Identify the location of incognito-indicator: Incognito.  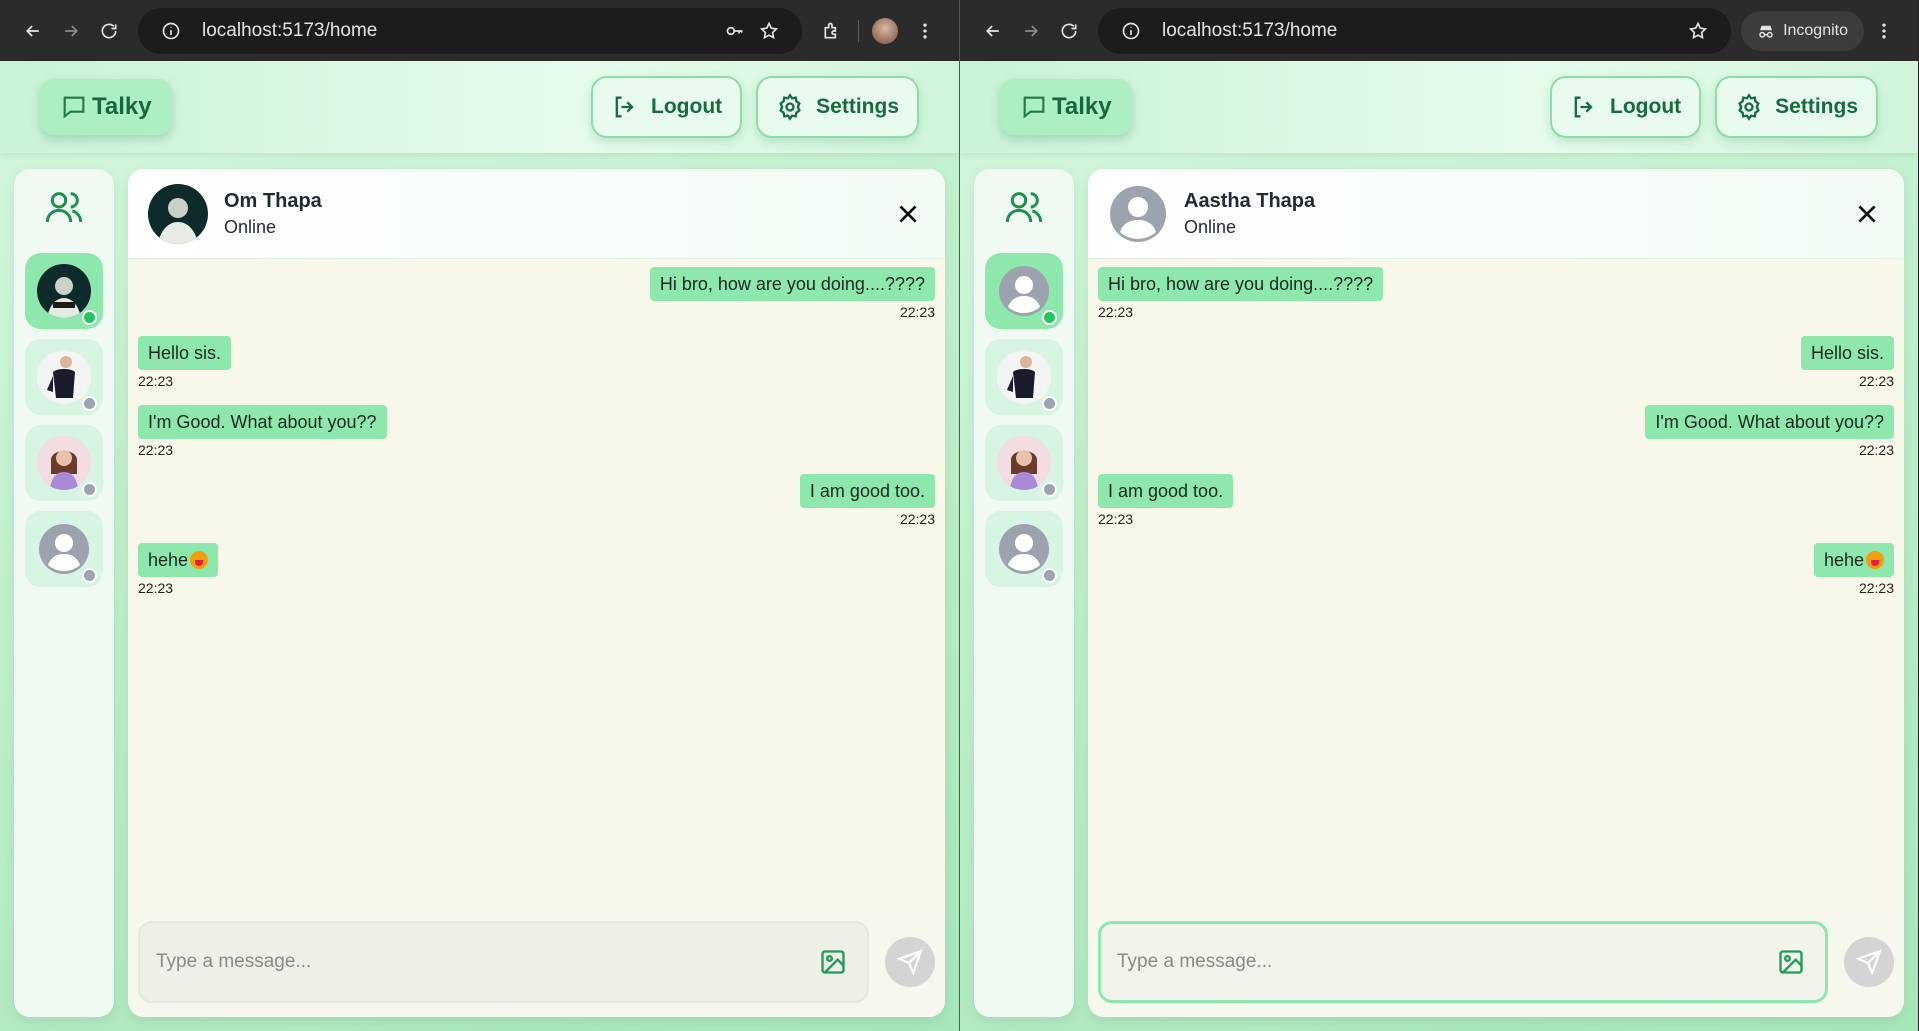
(1802, 30).